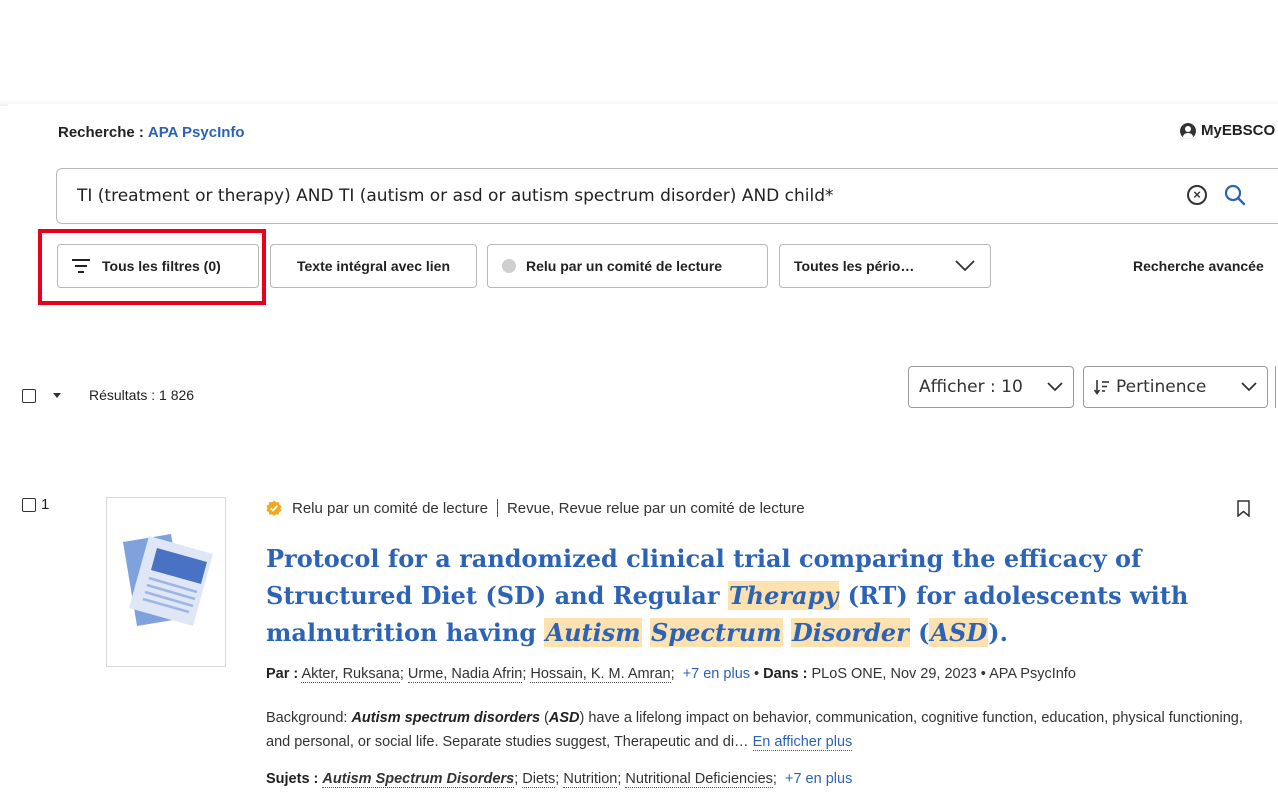 The image size is (1278, 810). I want to click on abstract-text: (, so click(544, 718).